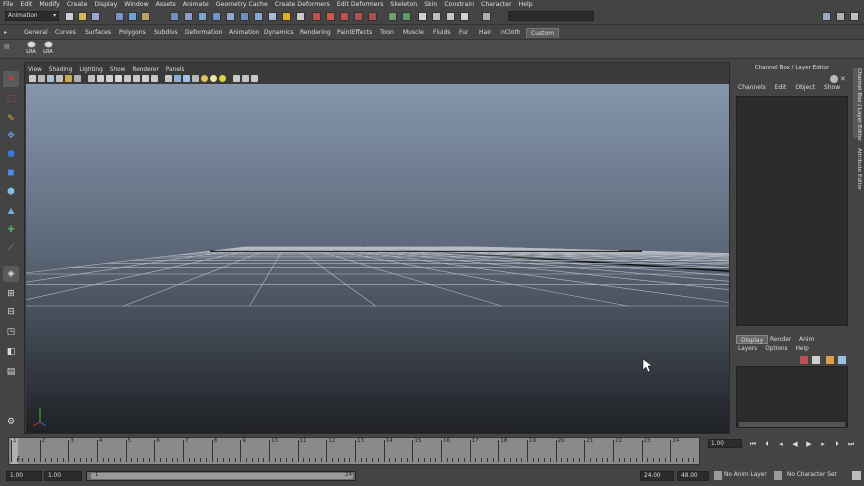 The width and height of the screenshot is (864, 486). Describe the element at coordinates (244, 33) in the screenshot. I see `shelf-tab-animation: Animation` at that location.